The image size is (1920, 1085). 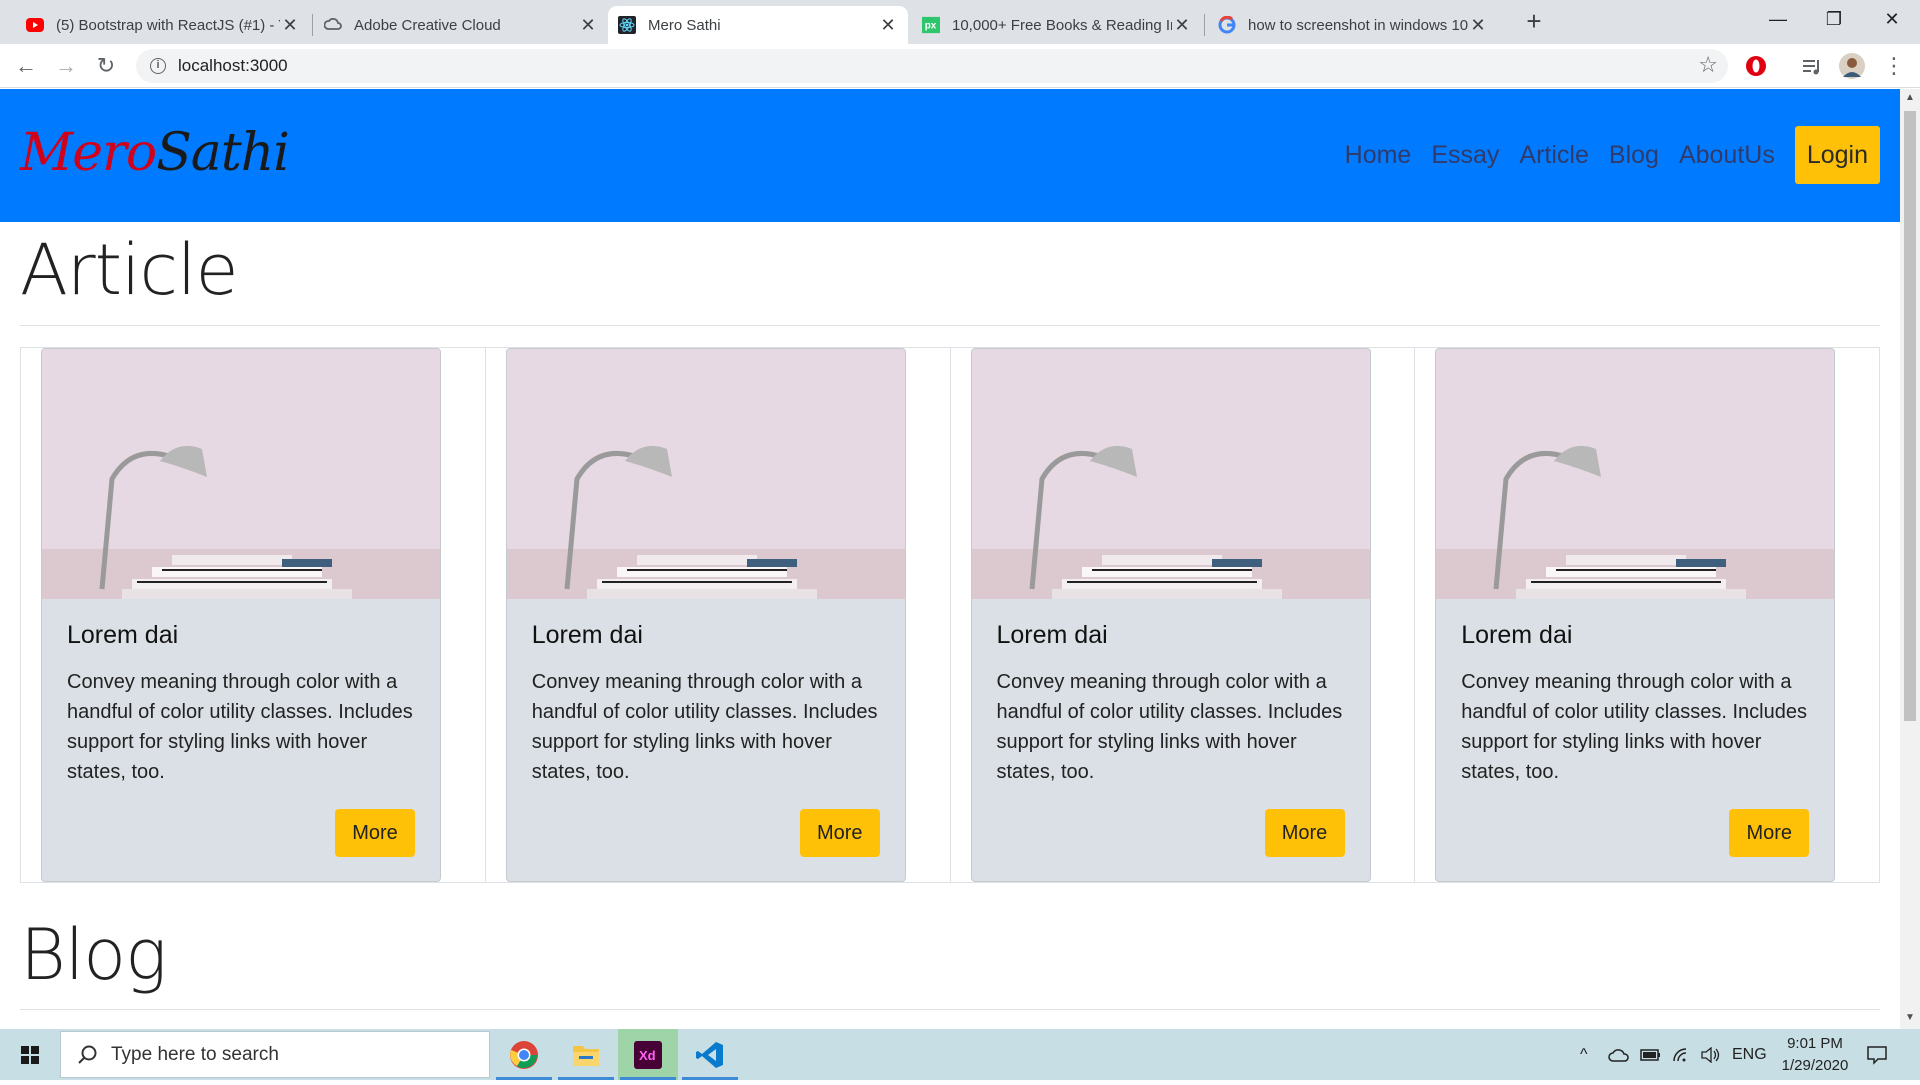 What do you see at coordinates (684, 25) in the screenshot?
I see `tab-title: Mero Sathi` at bounding box center [684, 25].